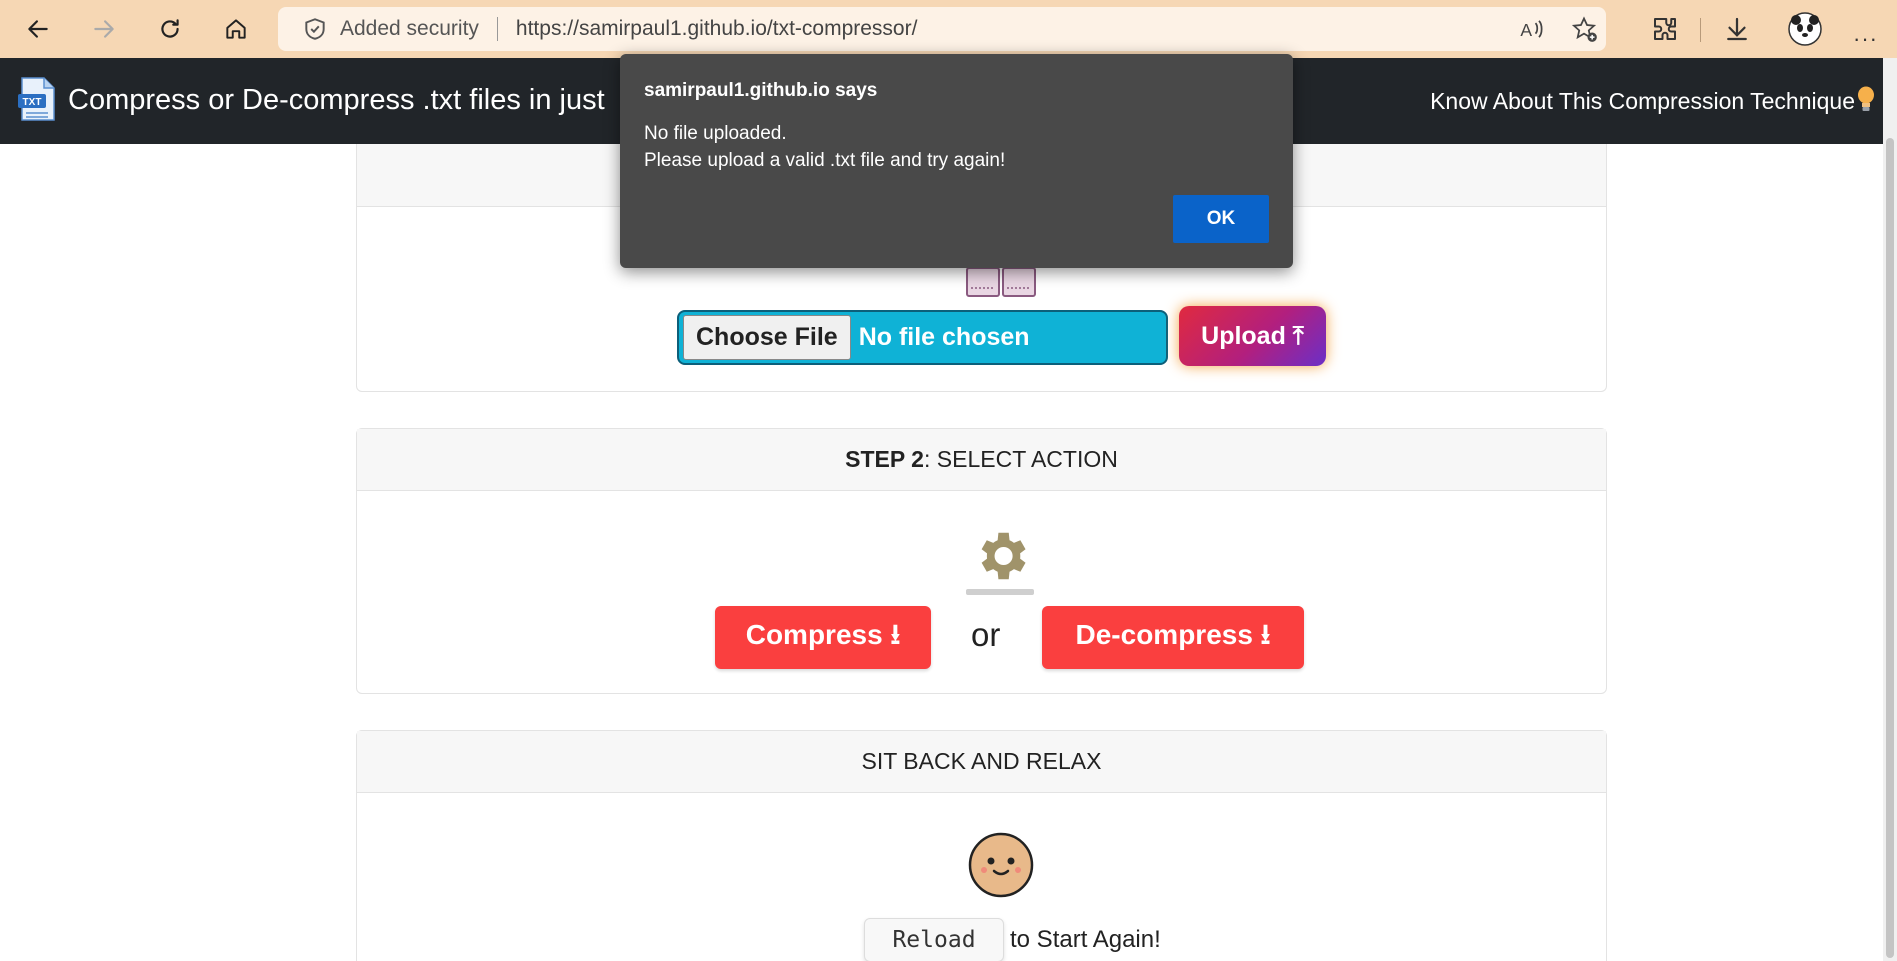 The image size is (1897, 961). What do you see at coordinates (986, 634) in the screenshot?
I see `or-label: or` at bounding box center [986, 634].